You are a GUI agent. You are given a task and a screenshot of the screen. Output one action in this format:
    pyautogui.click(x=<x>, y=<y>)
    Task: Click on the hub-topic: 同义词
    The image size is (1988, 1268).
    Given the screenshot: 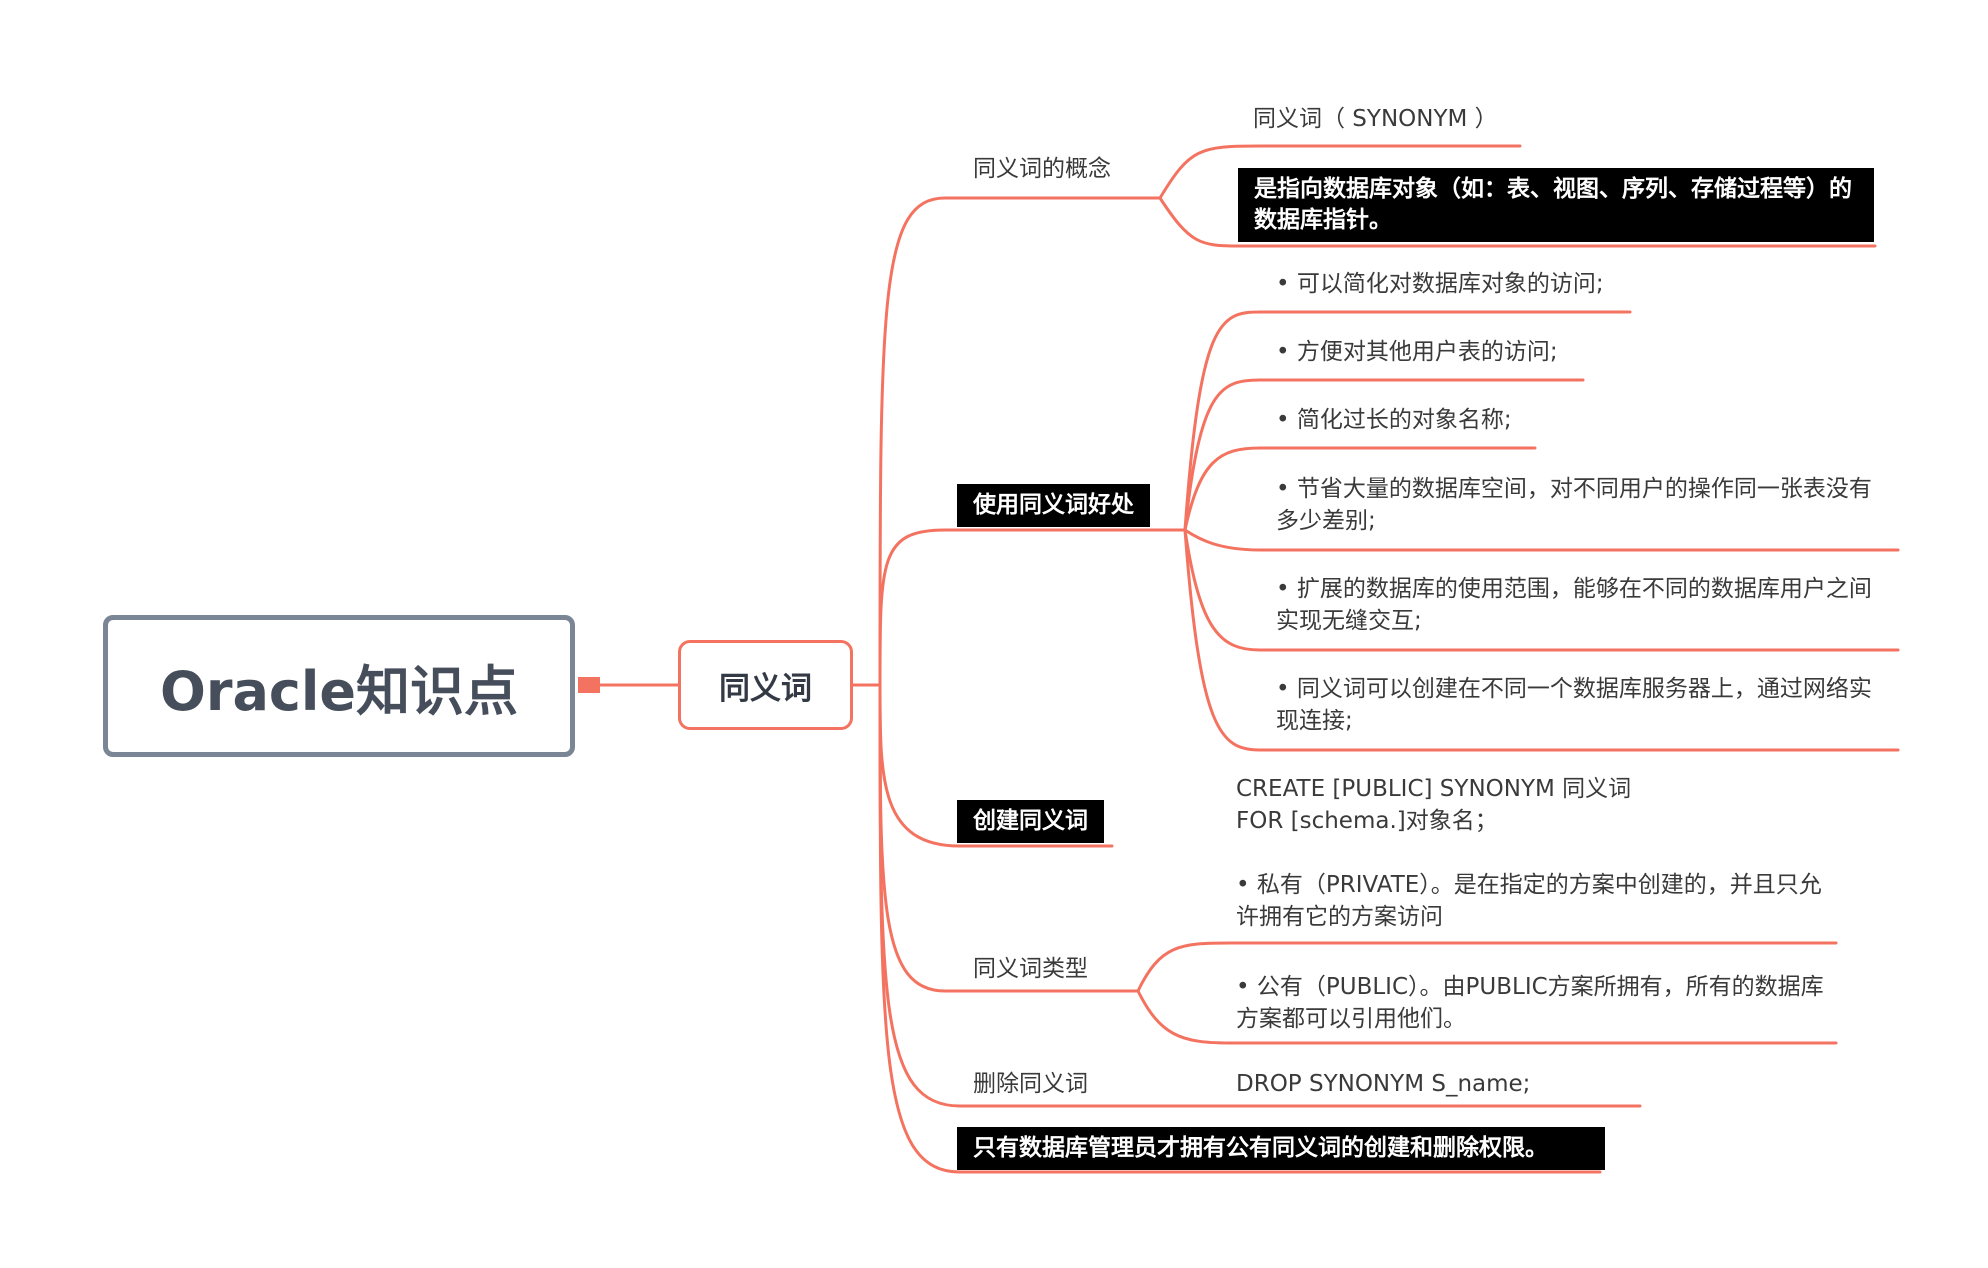 What is the action you would take?
    pyautogui.click(x=765, y=685)
    